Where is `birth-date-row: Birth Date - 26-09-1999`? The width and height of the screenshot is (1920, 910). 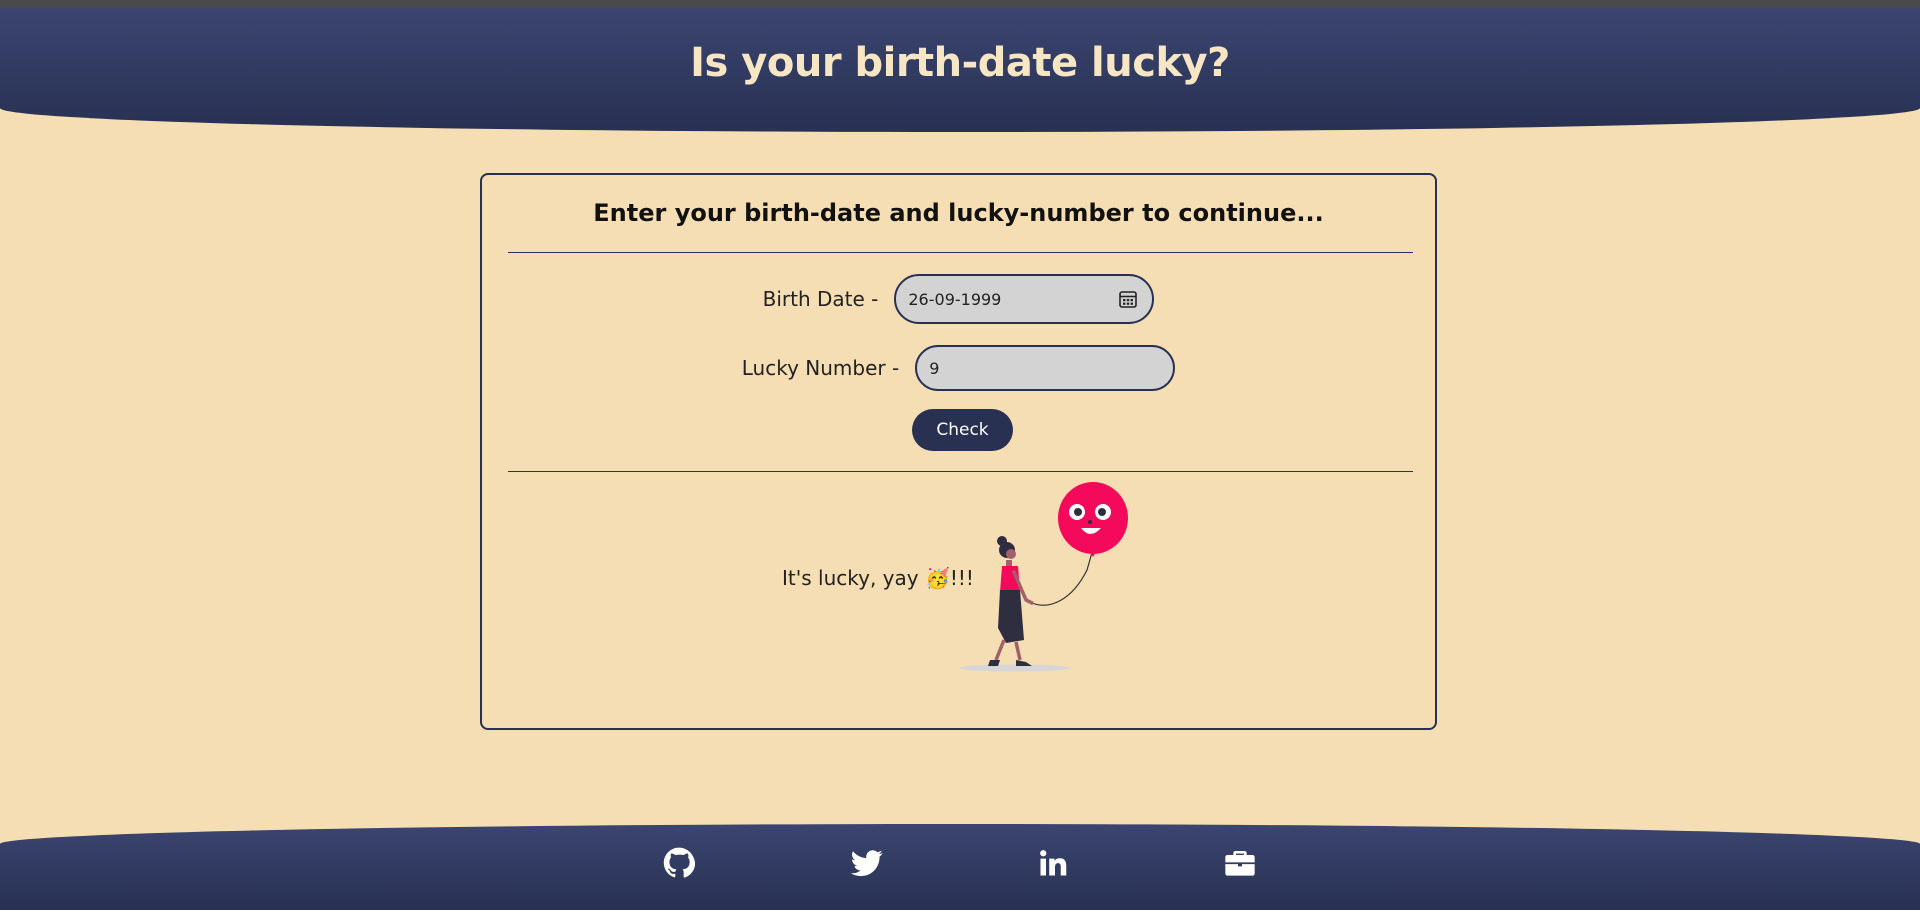
birth-date-row: Birth Date - 26-09-1999 is located at coordinates (958, 299).